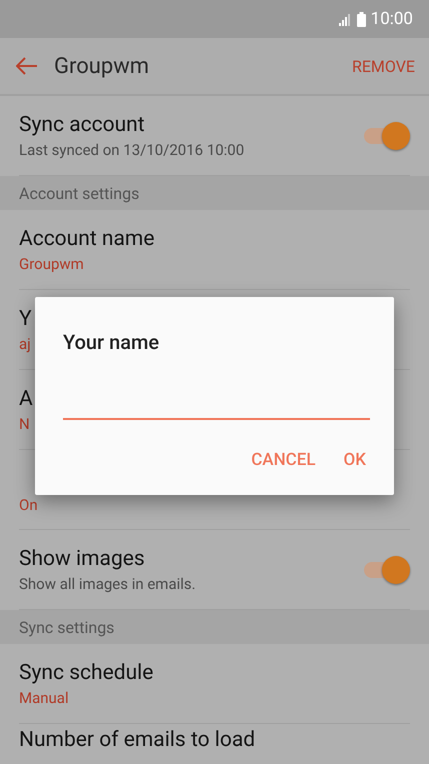 The height and width of the screenshot is (764, 429). What do you see at coordinates (82, 124) in the screenshot?
I see `setting-title: Sync account` at bounding box center [82, 124].